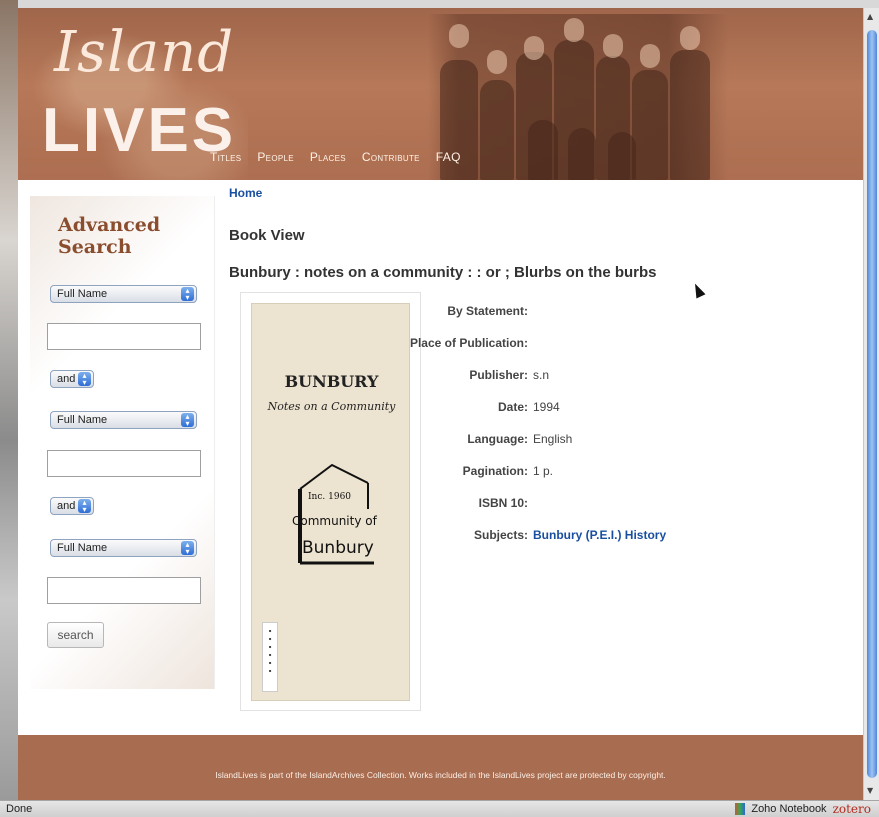  I want to click on meta-value: 1 p., so click(543, 471).